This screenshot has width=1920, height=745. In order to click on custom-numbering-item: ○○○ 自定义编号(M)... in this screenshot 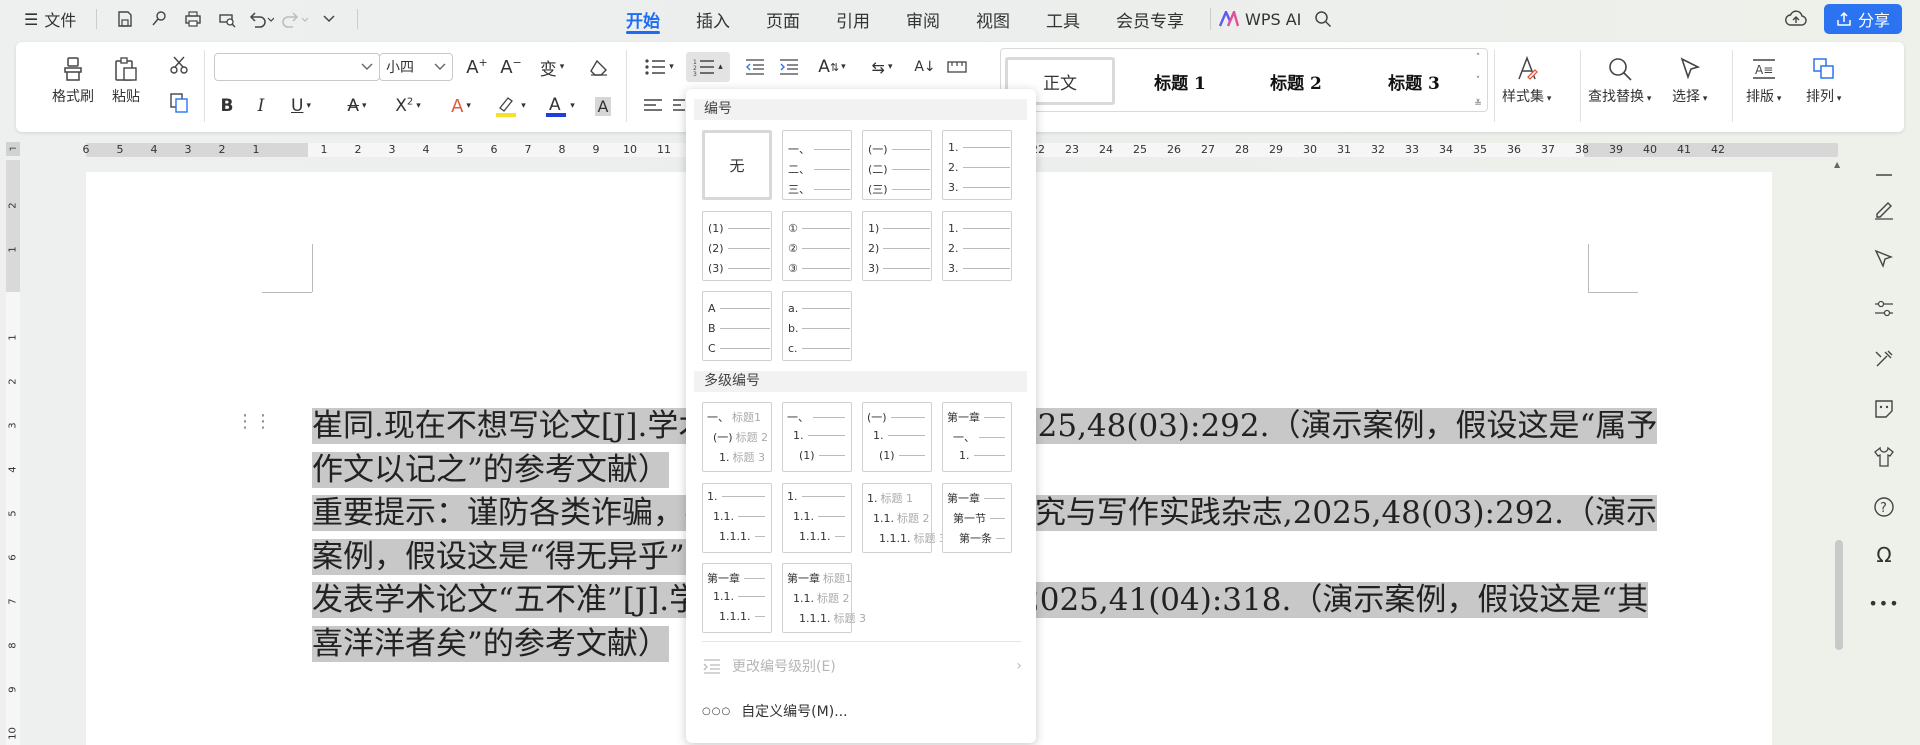, I will do `click(862, 711)`.